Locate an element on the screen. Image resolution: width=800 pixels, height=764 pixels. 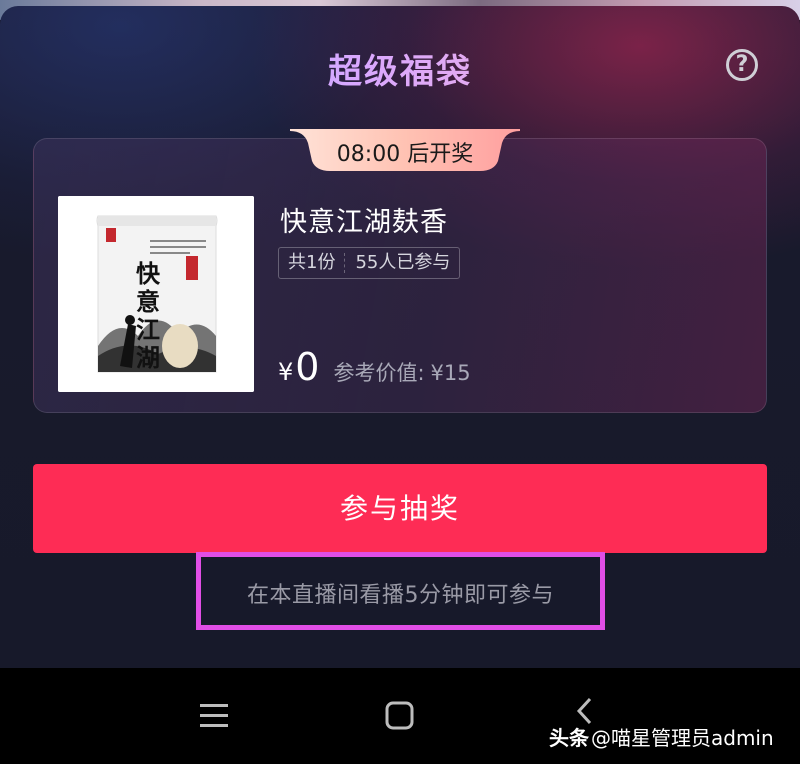
prize-tags: 共1份 55人已参与 is located at coordinates (369, 263).